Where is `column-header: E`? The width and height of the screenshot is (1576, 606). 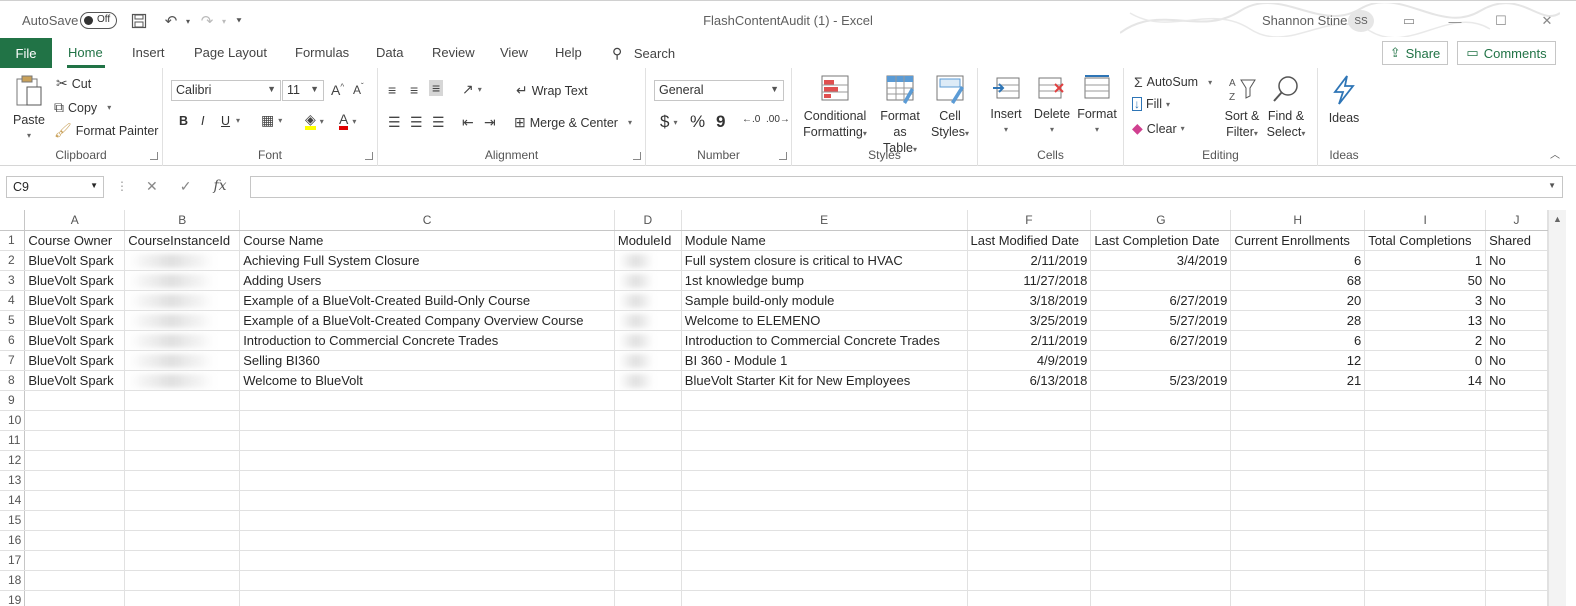
column-header: E is located at coordinates (824, 220).